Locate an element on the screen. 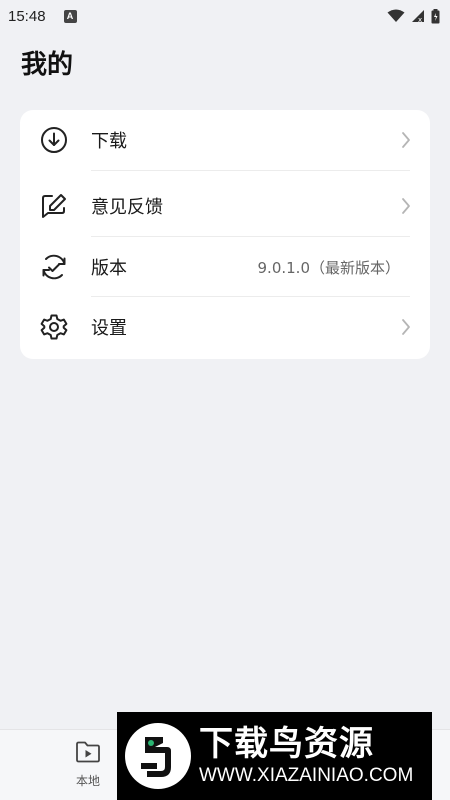 The image size is (450, 800). local-video-folder-icon is located at coordinates (88, 754).